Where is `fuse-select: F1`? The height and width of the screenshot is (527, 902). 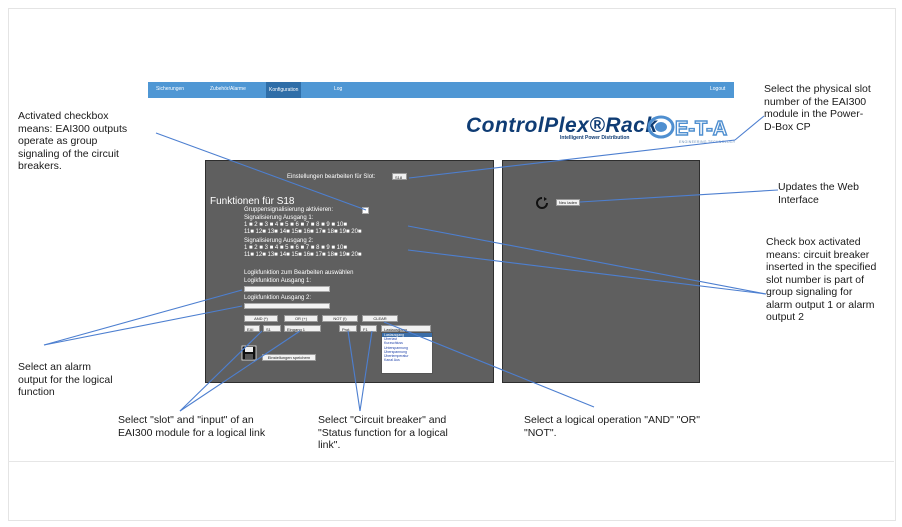 fuse-select: F1 is located at coordinates (368, 328).